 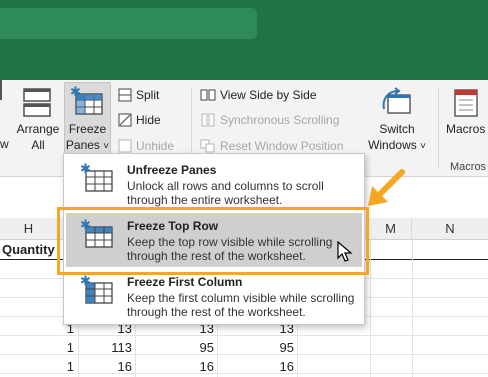 What do you see at coordinates (4, 144) in the screenshot?
I see `ribbon-partial-label: w` at bounding box center [4, 144].